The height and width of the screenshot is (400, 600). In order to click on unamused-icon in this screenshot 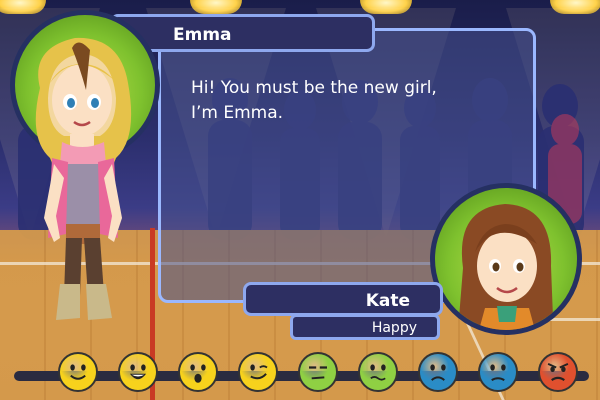, I will do `click(318, 372)`.